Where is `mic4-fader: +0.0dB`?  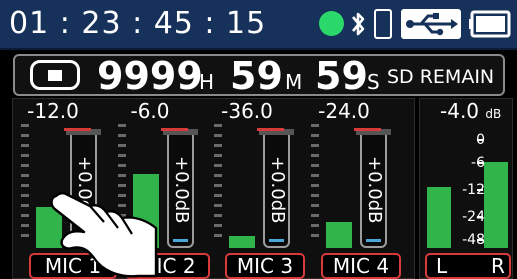 mic4-fader: +0.0dB is located at coordinates (372, 188).